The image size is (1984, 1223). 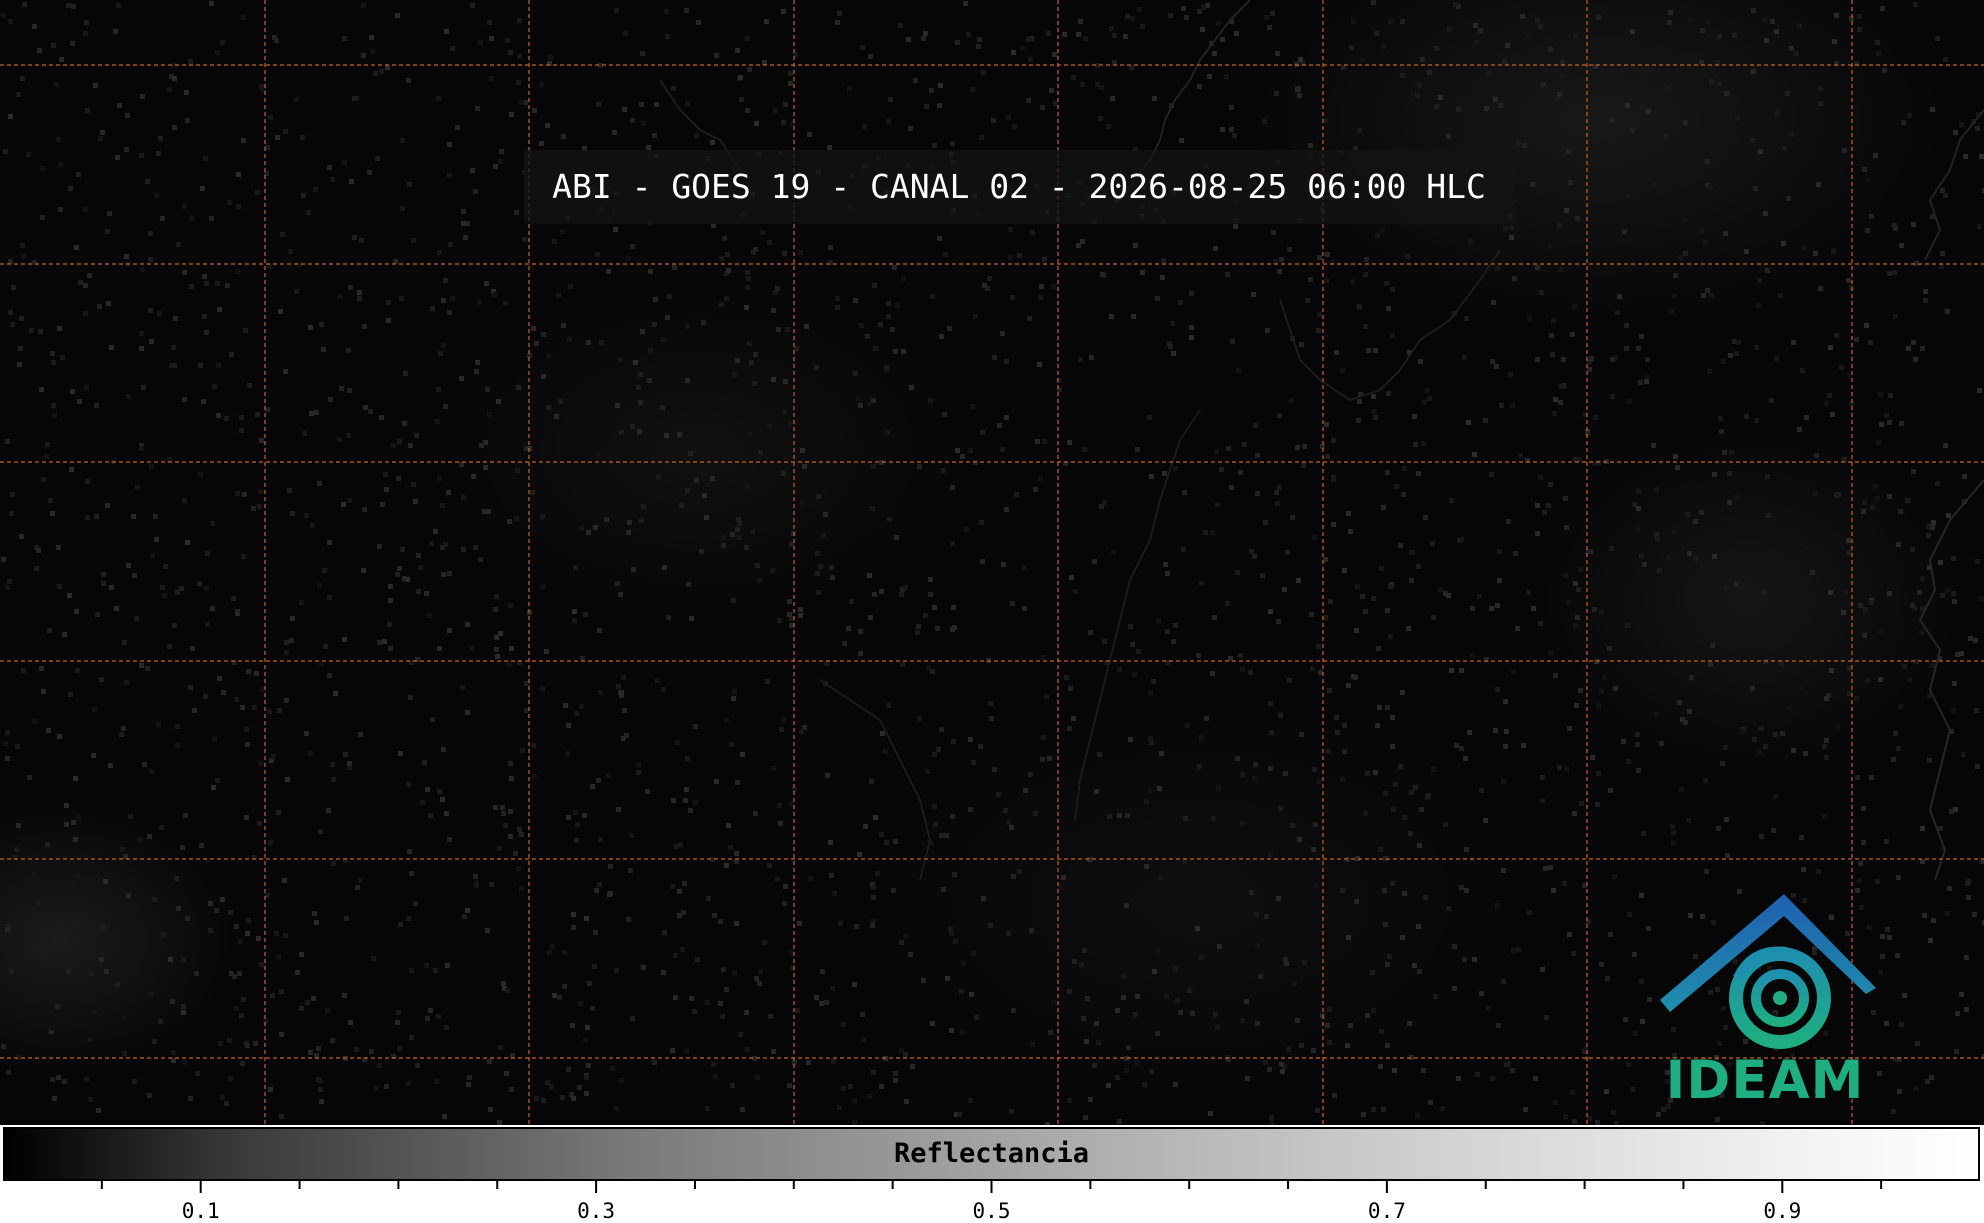 I want to click on ideam-logo-text: IDEAM, so click(x=1765, y=1080).